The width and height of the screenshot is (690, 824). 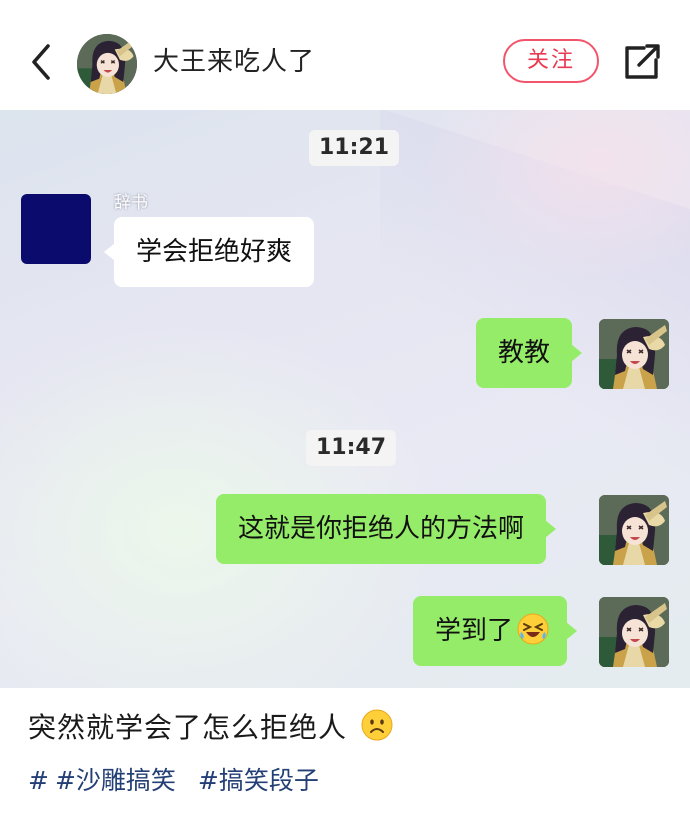 What do you see at coordinates (529, 353) in the screenshot?
I see `message-bubble-outgoing: 教教` at bounding box center [529, 353].